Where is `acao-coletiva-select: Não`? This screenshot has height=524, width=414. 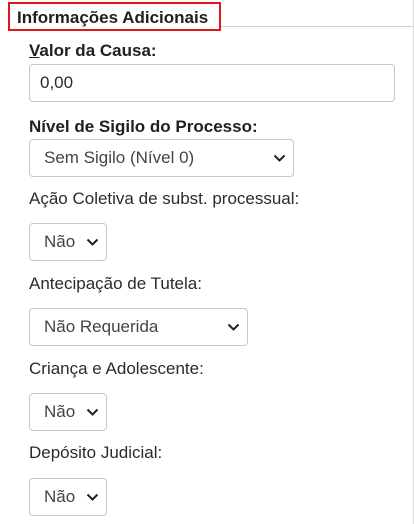
acao-coletiva-select: Não is located at coordinates (68, 242).